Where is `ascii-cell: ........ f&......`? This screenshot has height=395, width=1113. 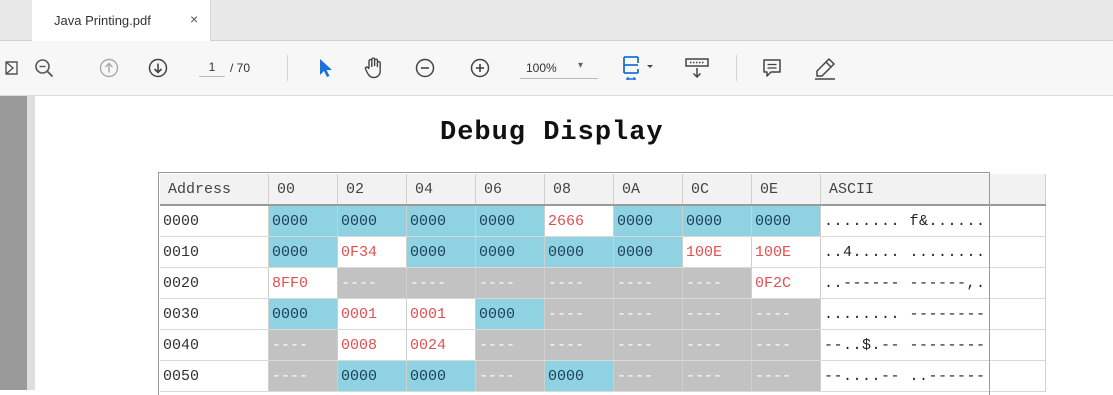
ascii-cell: ........ f&...... is located at coordinates (933, 221).